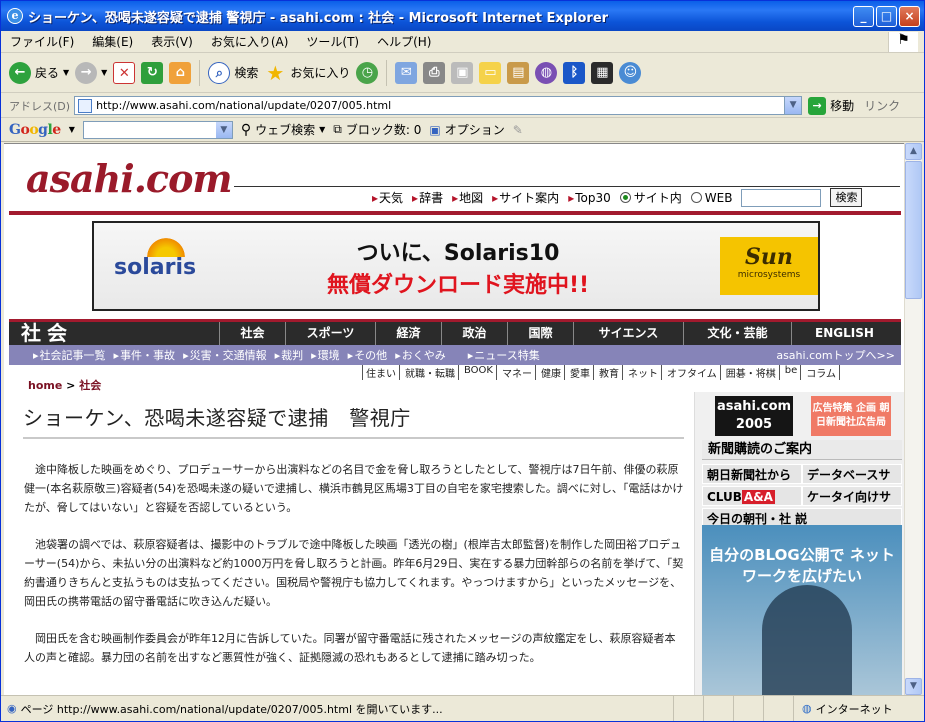  What do you see at coordinates (692, 372) in the screenshot?
I see `link-offtime: オフタイム` at bounding box center [692, 372].